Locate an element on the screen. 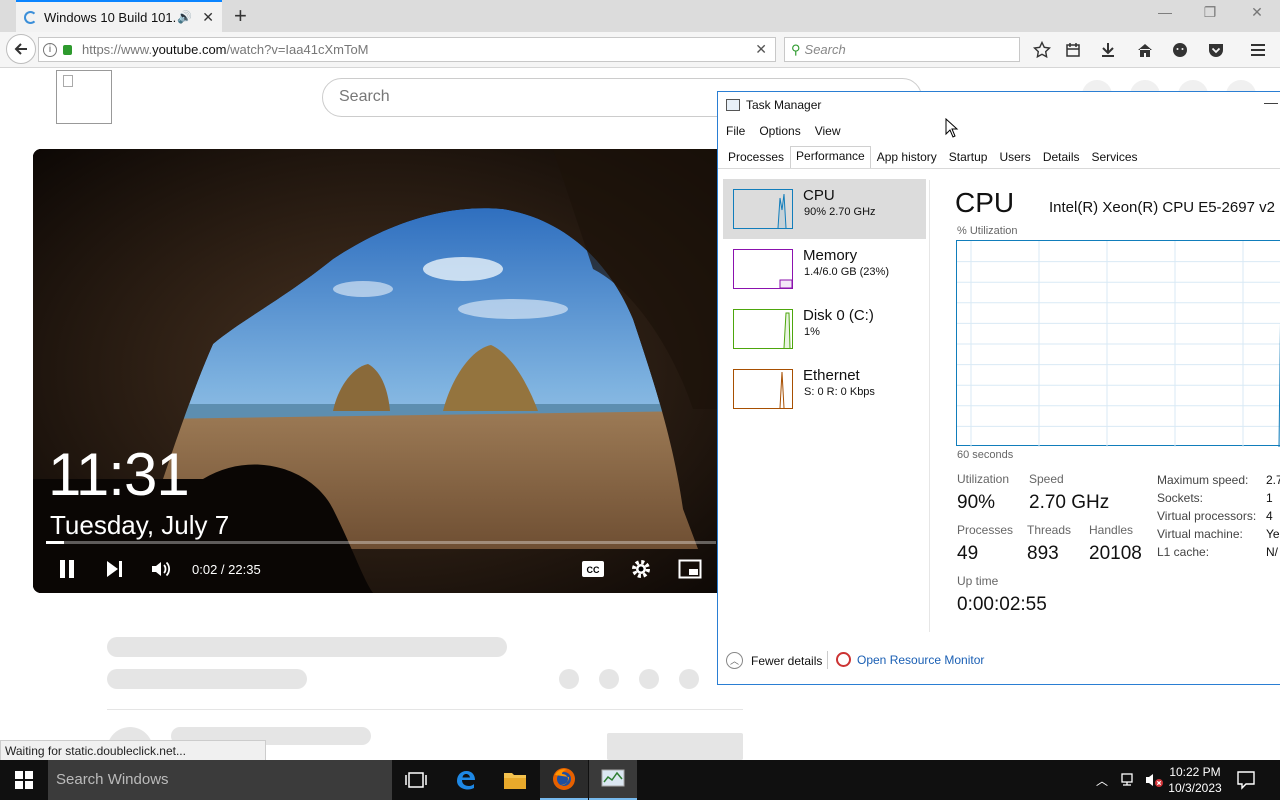 The width and height of the screenshot is (1280, 800). back-button is located at coordinates (21, 49).